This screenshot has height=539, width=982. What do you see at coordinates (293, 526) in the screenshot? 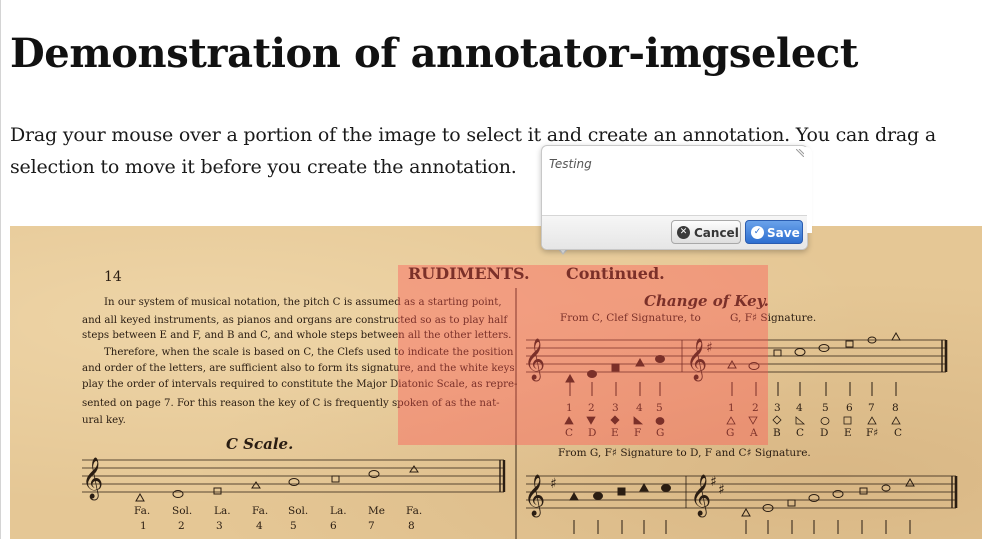
I see `syllable-number: 5` at bounding box center [293, 526].